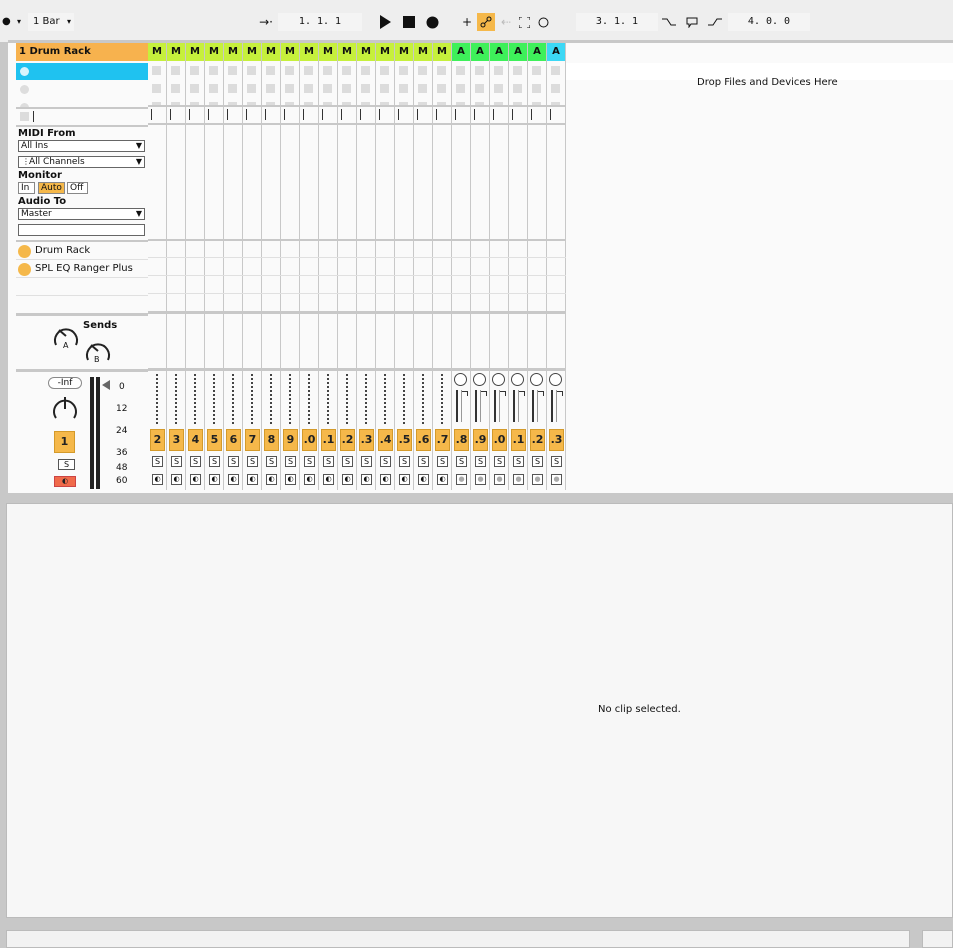 This screenshot has height=948, width=953. What do you see at coordinates (423, 440) in the screenshot?
I see `chain-activator-button: .6` at bounding box center [423, 440].